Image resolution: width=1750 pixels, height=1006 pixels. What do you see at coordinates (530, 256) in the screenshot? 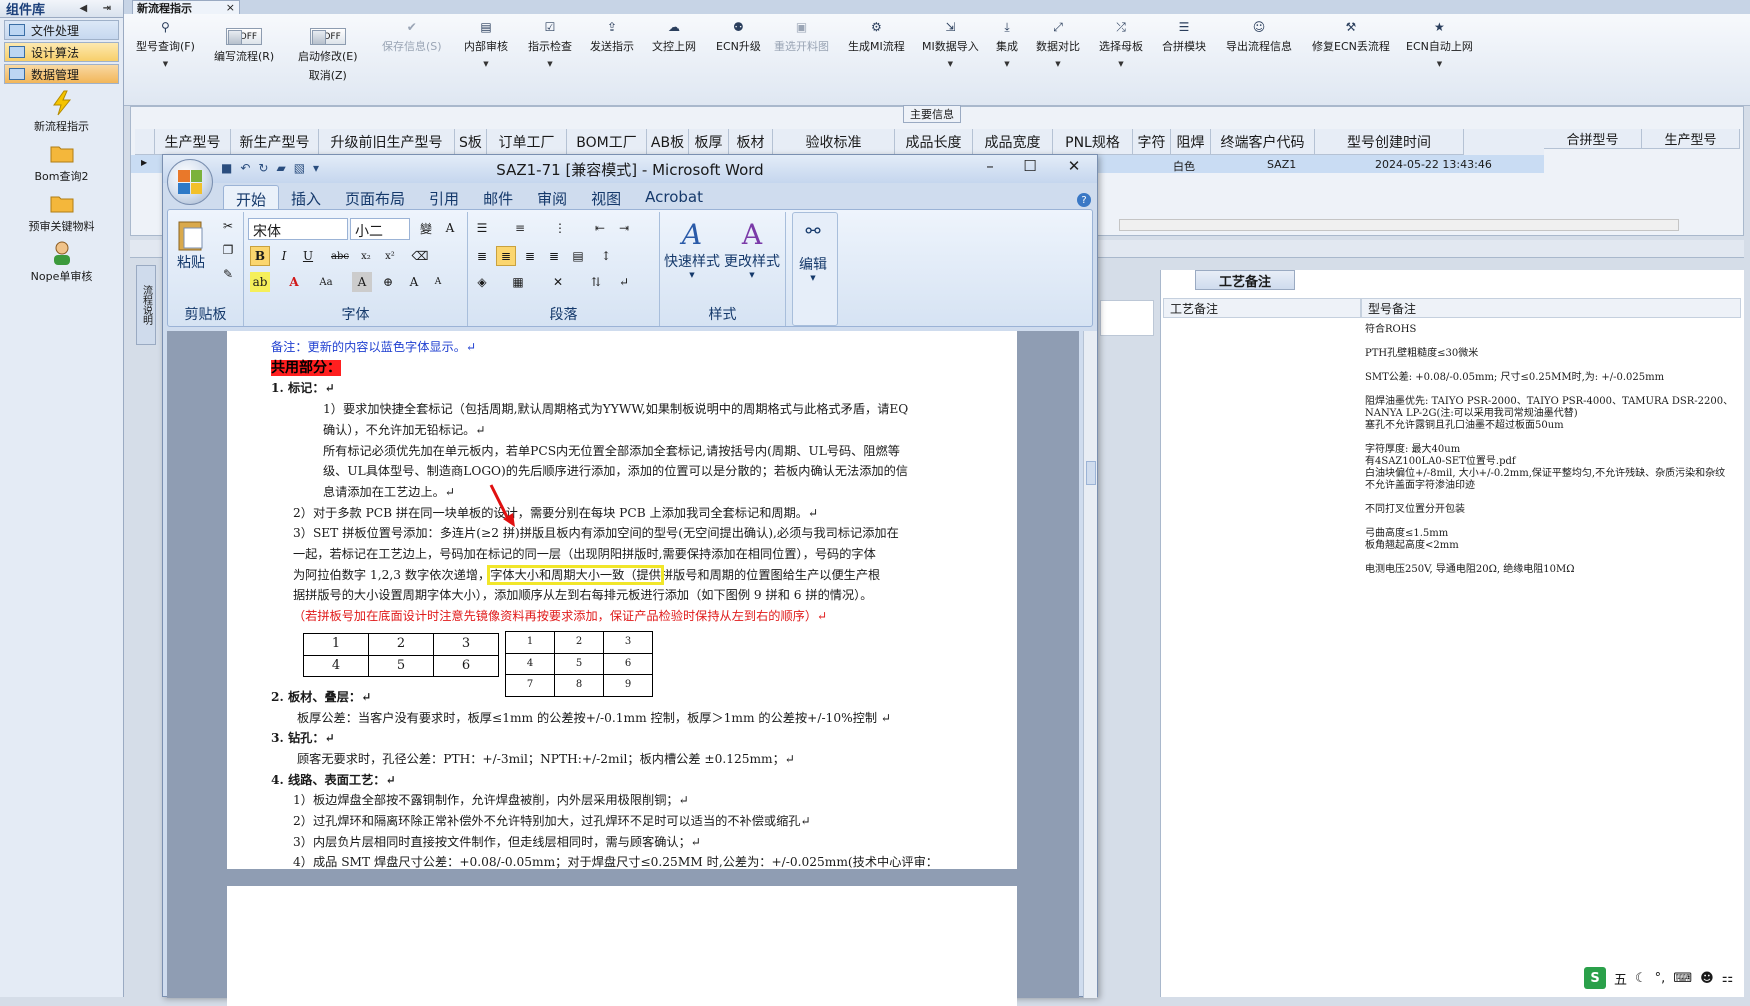
I see `align-right-icon: ≣` at bounding box center [530, 256].